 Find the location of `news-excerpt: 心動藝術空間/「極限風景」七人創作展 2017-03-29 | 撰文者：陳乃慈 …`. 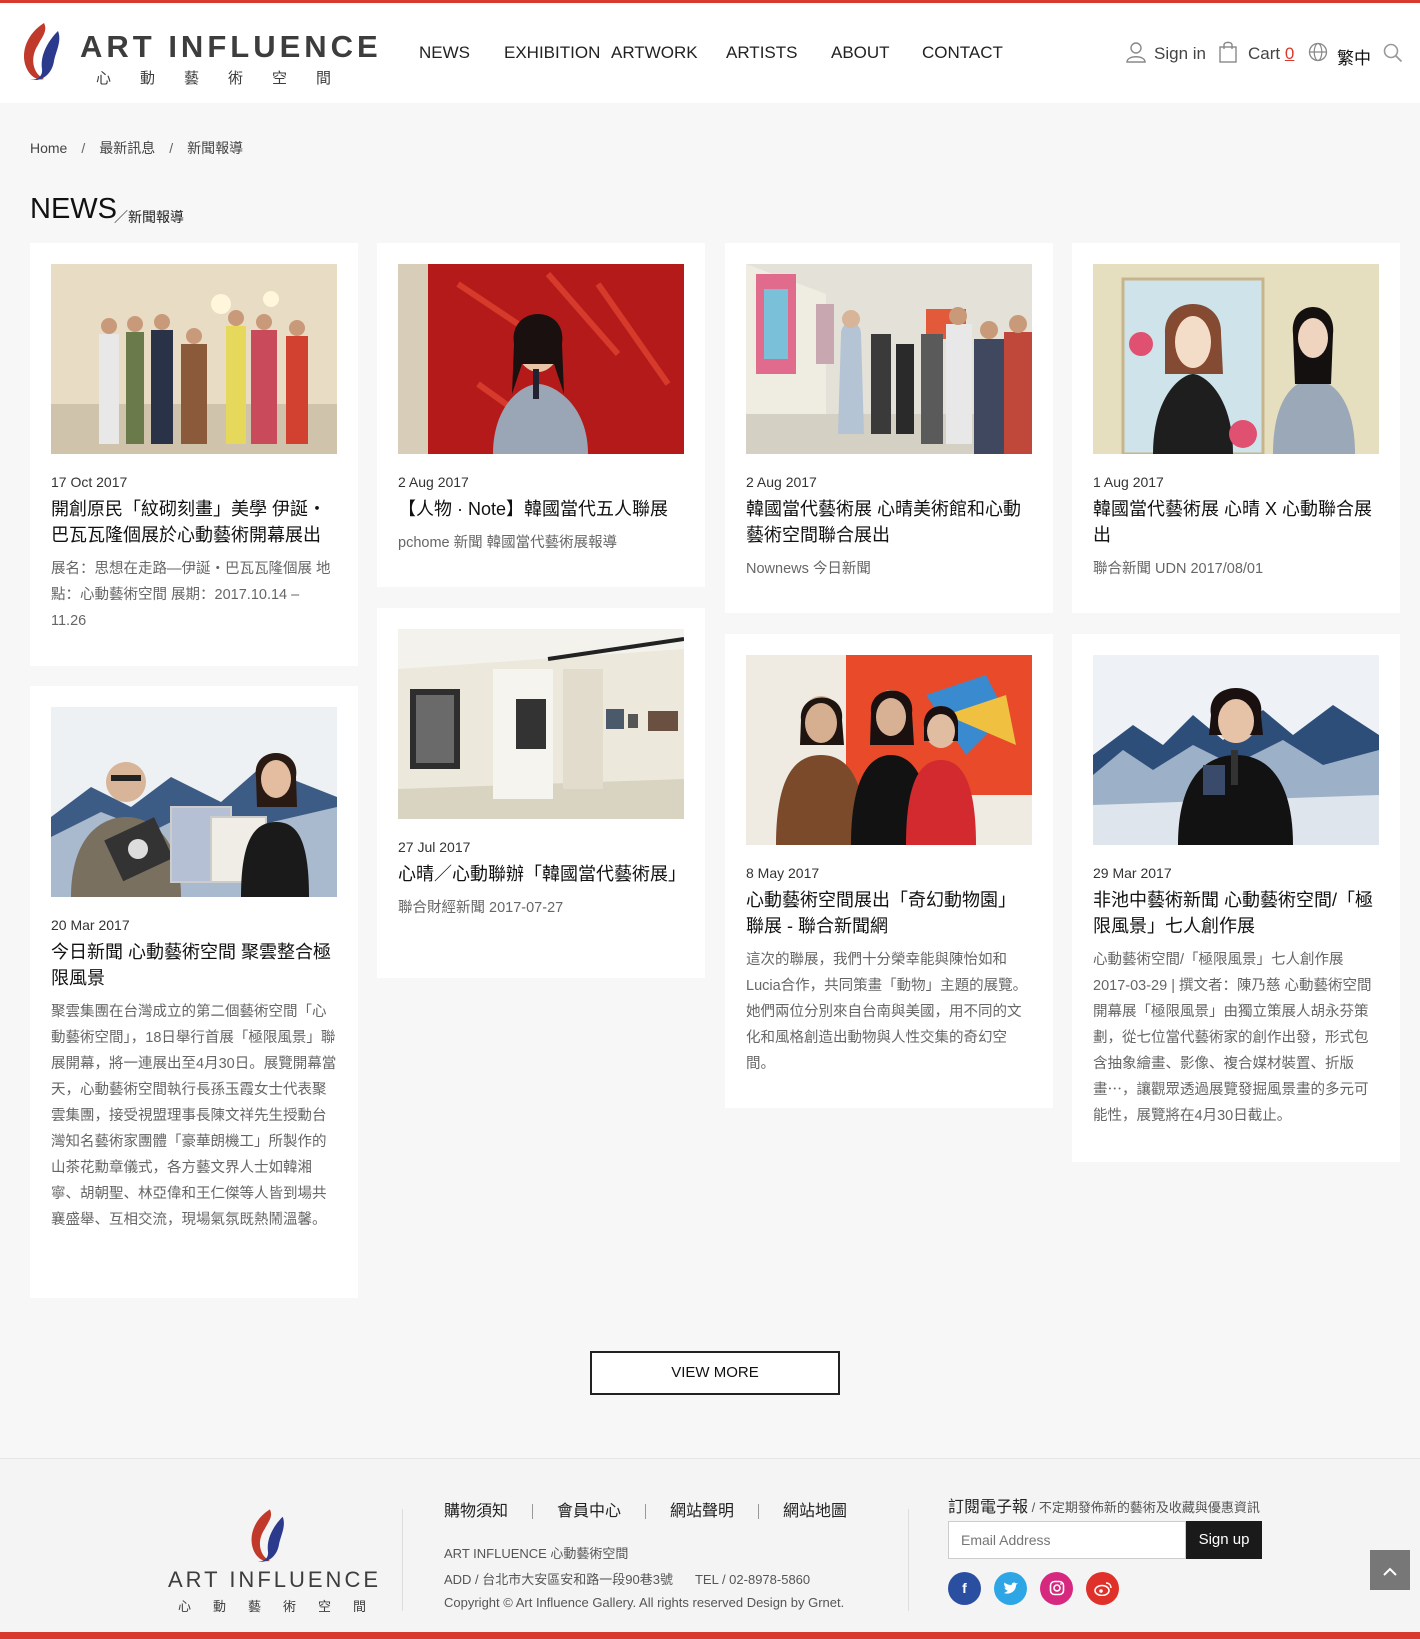

news-excerpt: 心動藝術空間/「極限風景」七人創作展 2017-03-29 | 撰文者：陳乃慈 … is located at coordinates (1232, 1038).